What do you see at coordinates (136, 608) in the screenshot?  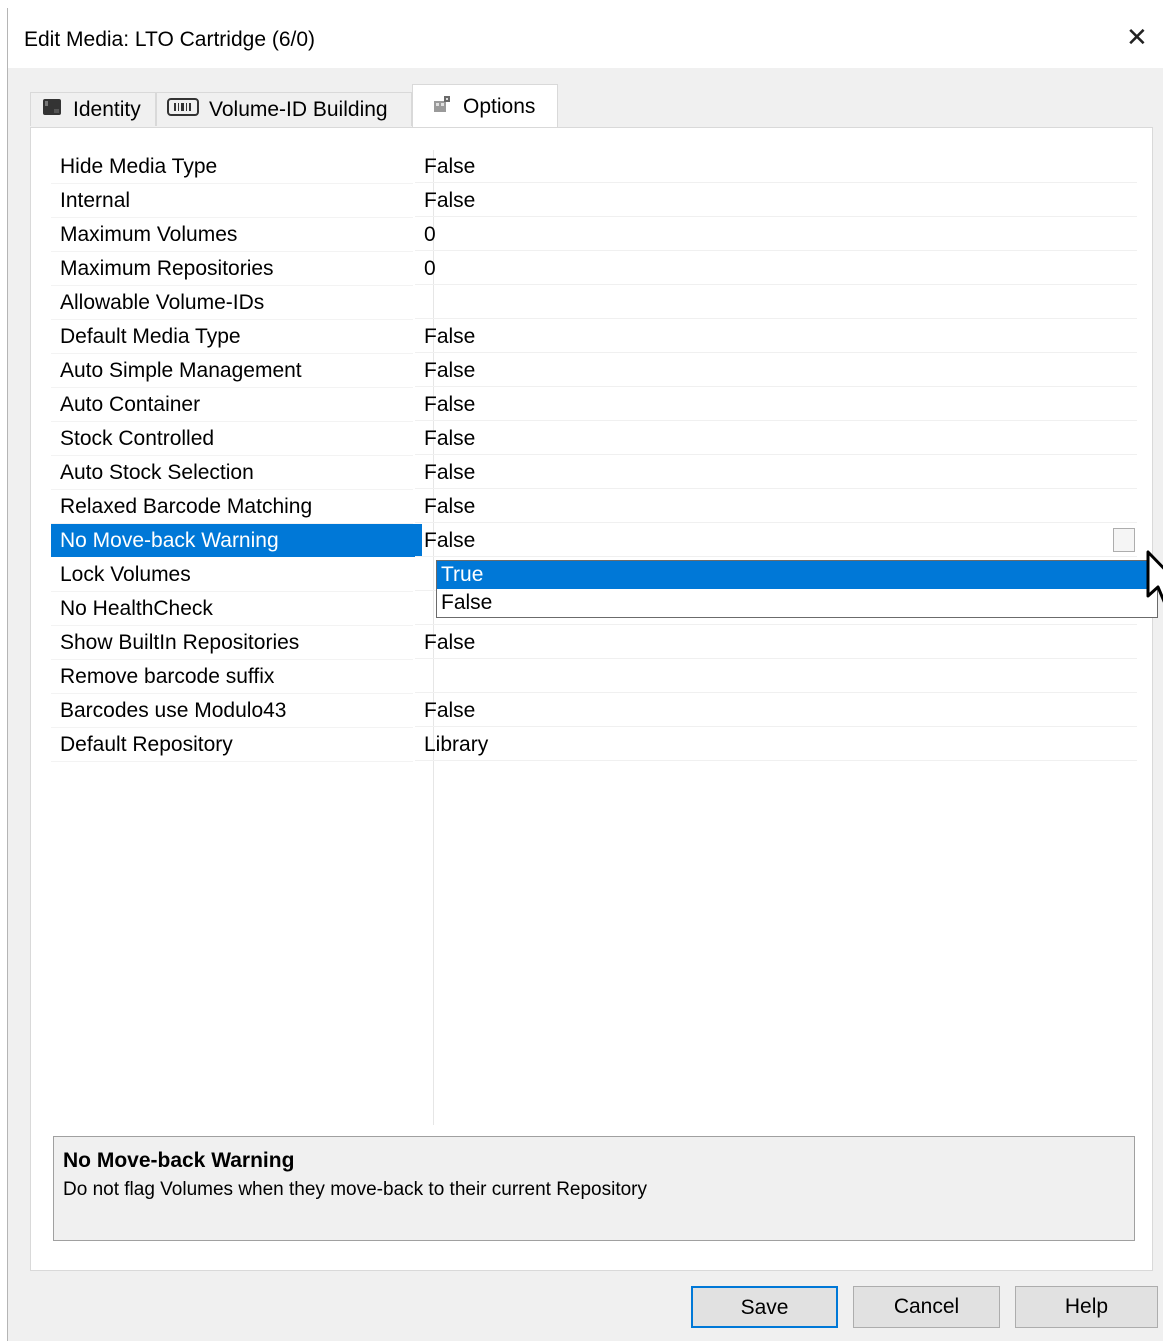 I see `property-name: No HealthCheck` at bounding box center [136, 608].